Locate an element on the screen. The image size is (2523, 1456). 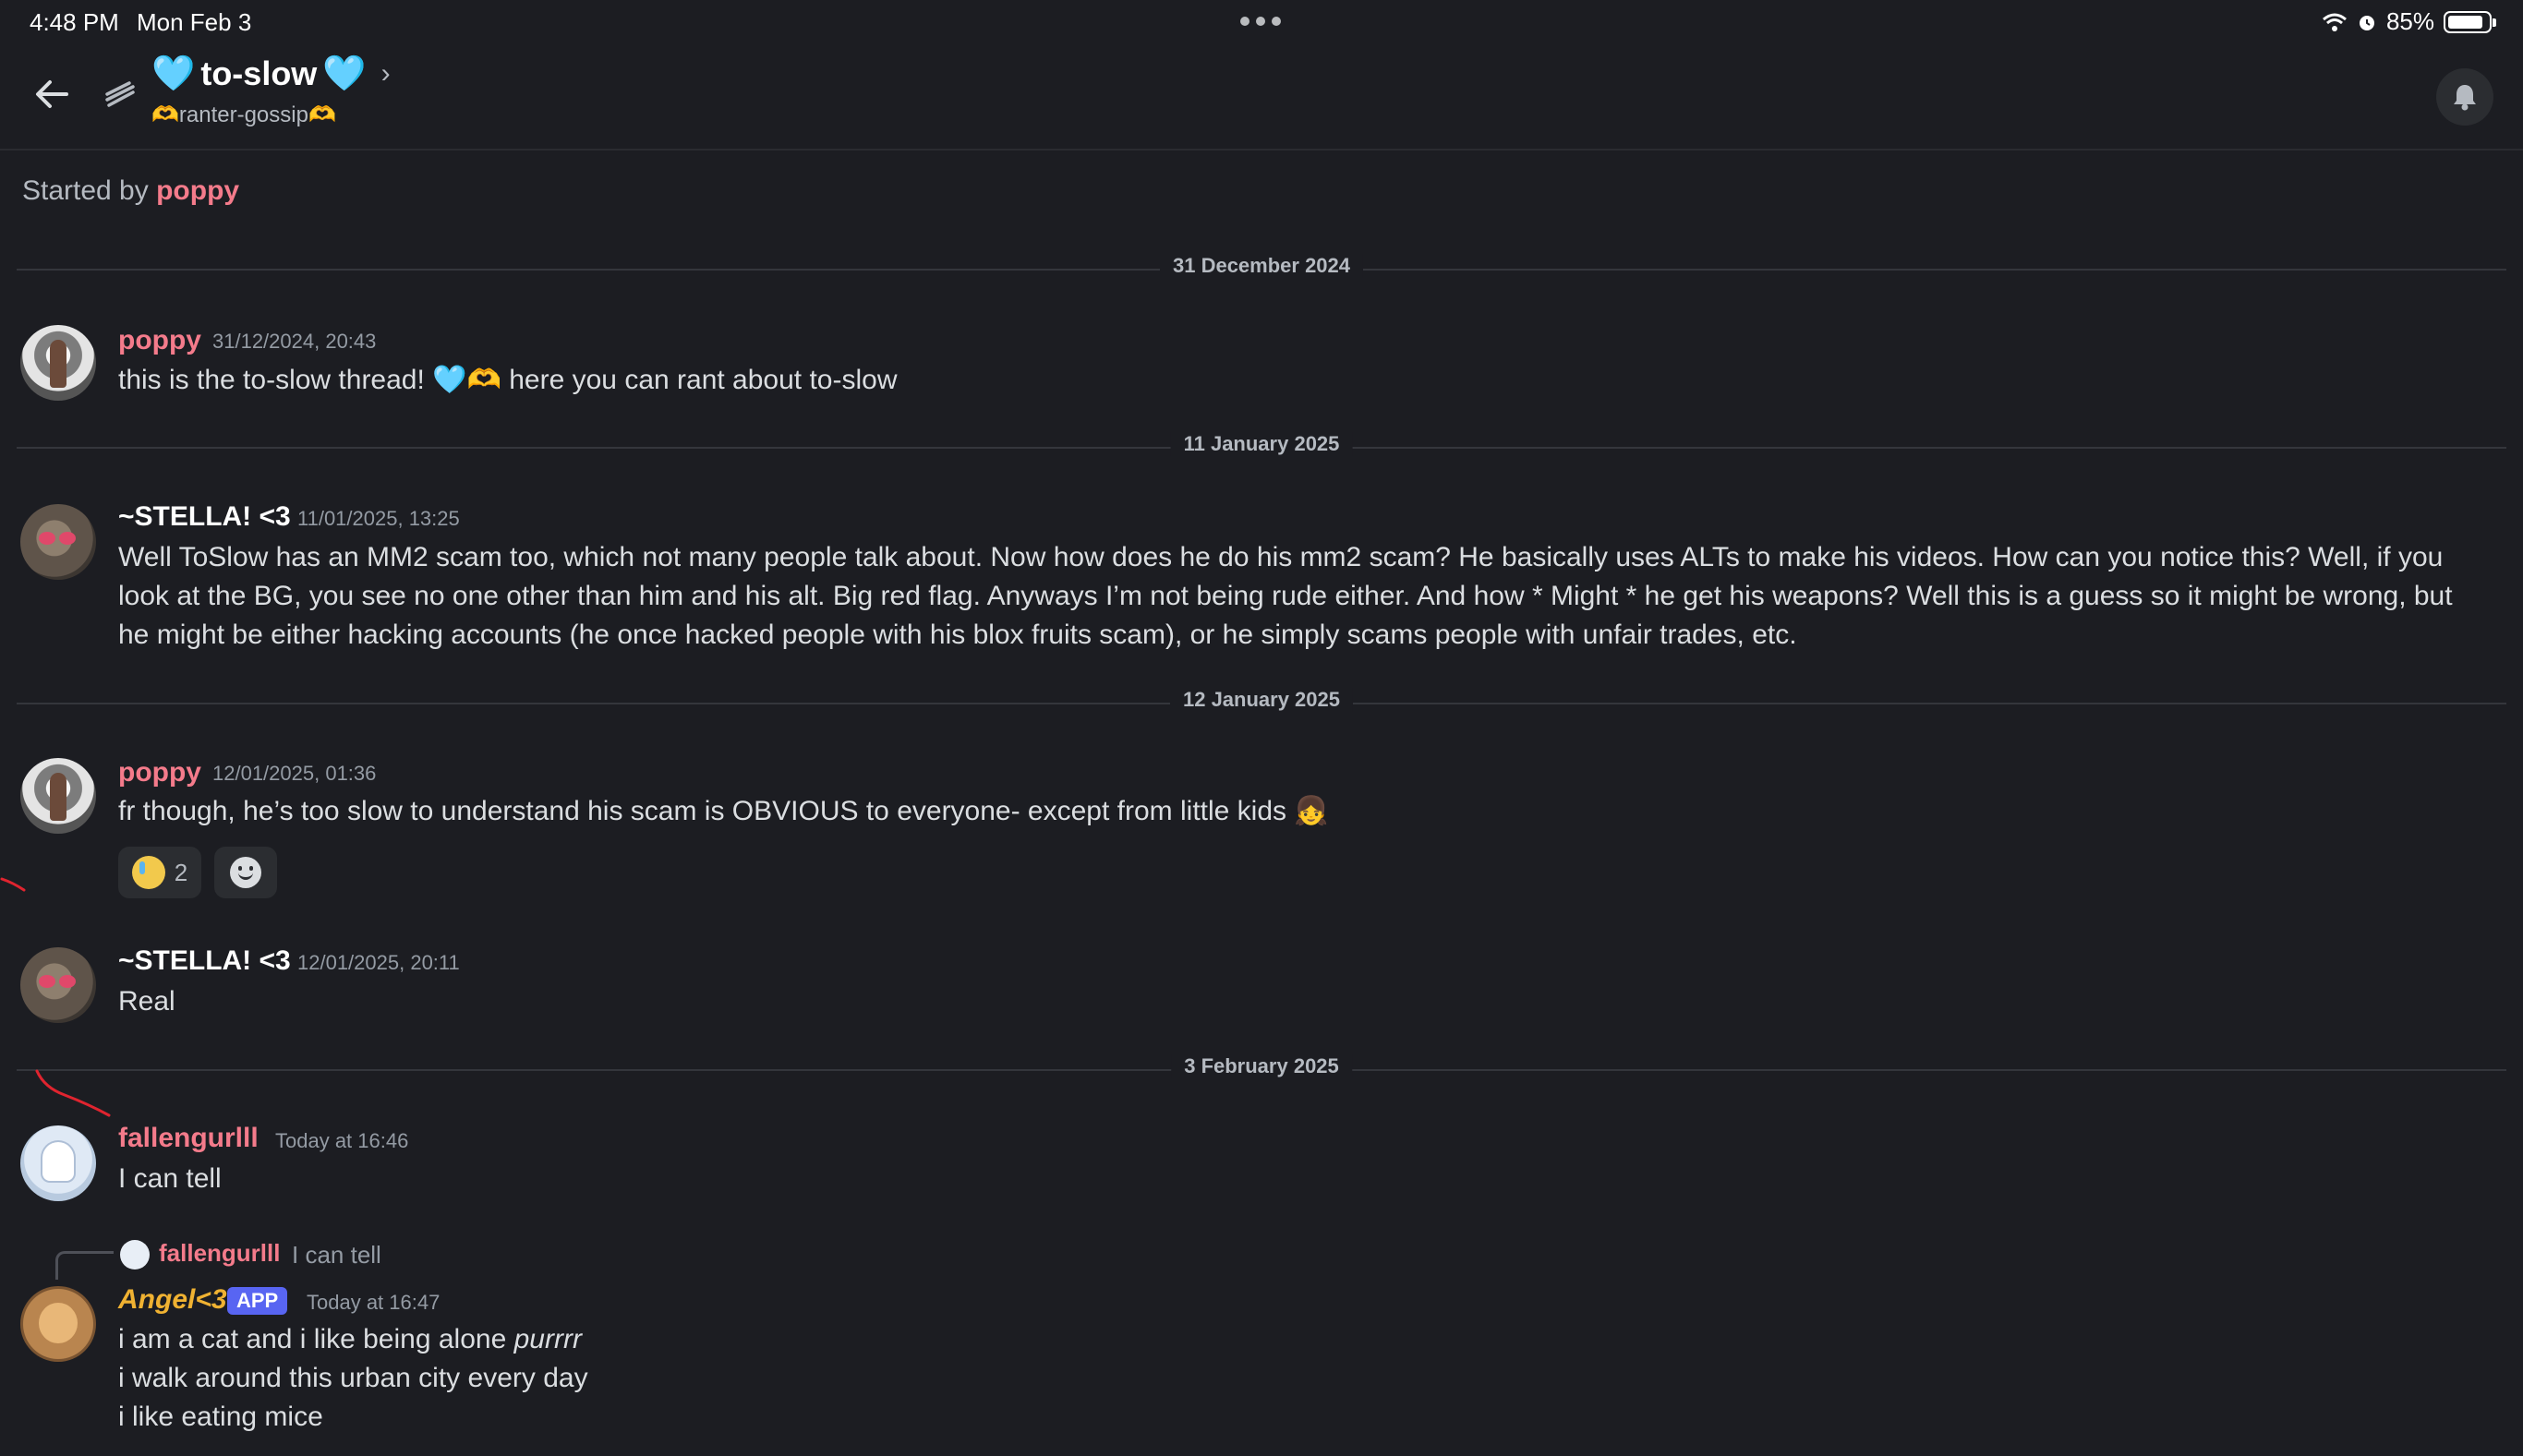
date-divider: 31 December 2024 is located at coordinates (1262, 266).